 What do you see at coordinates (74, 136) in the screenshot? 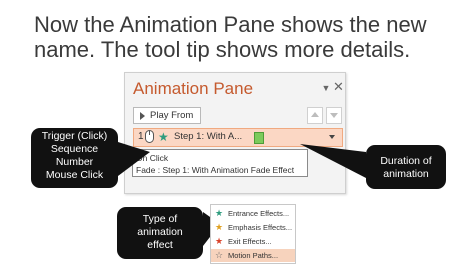
I see `callout-text: Trigger (Click)` at bounding box center [74, 136].